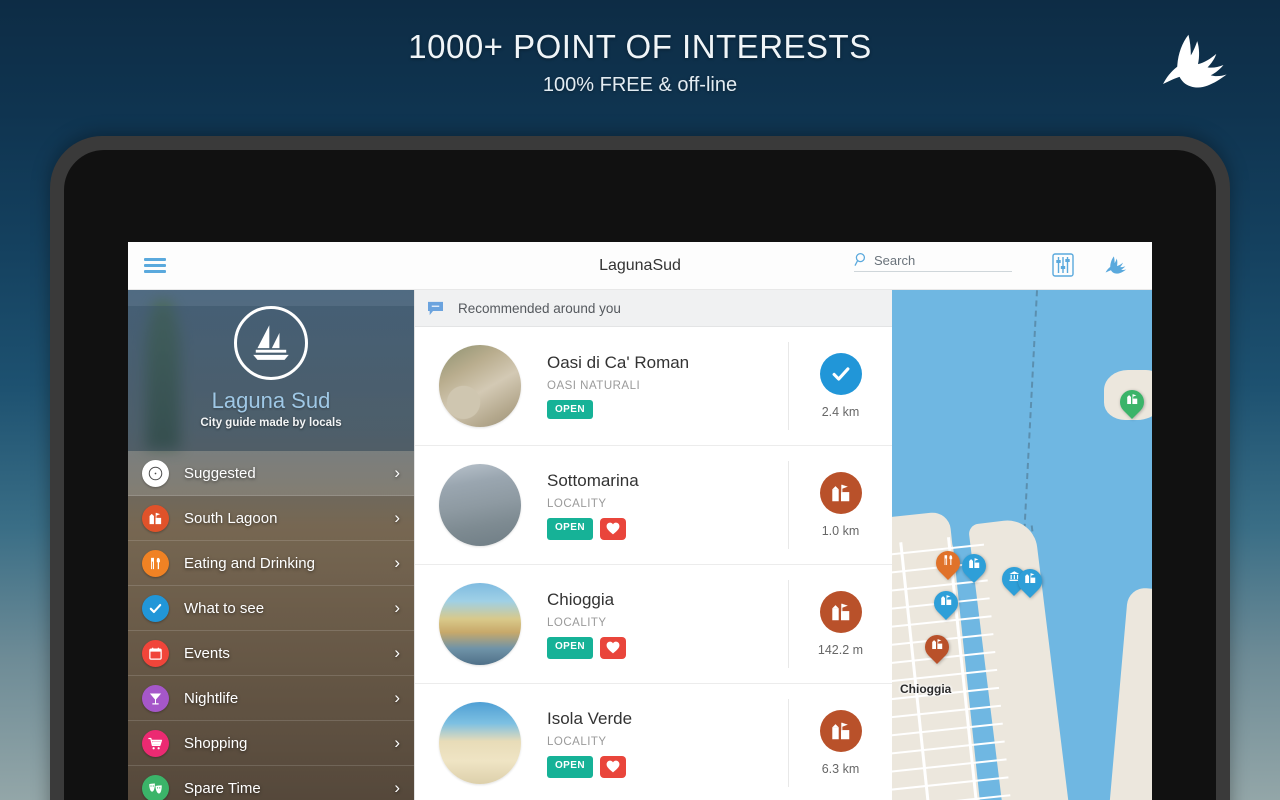  What do you see at coordinates (667, 386) in the screenshot?
I see `poi-info: Oasi di Ca' Roman OASI NATURALI OPEN` at bounding box center [667, 386].